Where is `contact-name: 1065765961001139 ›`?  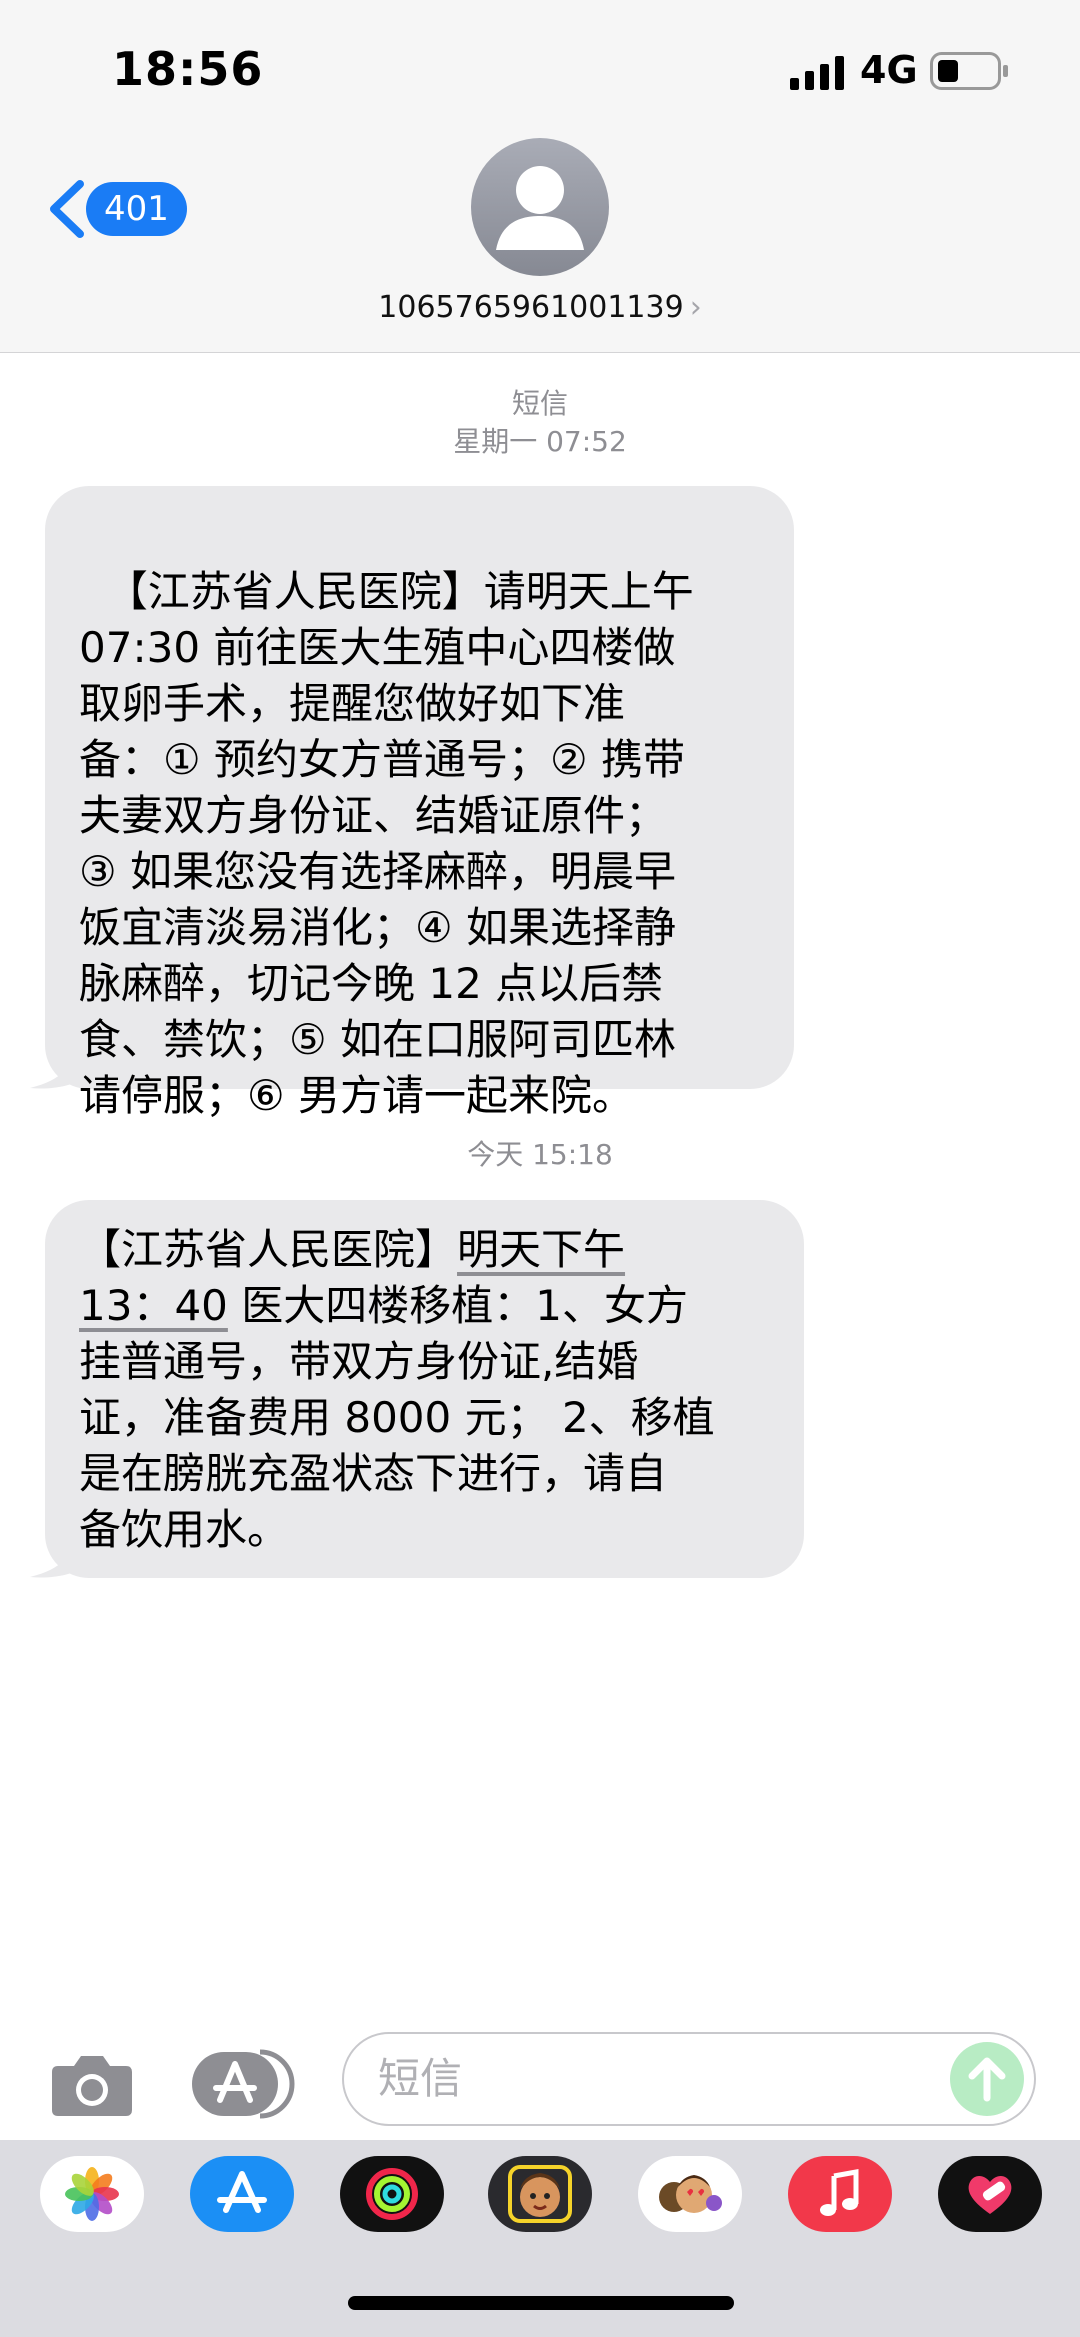
contact-name: 1065765961001139 › is located at coordinates (540, 307).